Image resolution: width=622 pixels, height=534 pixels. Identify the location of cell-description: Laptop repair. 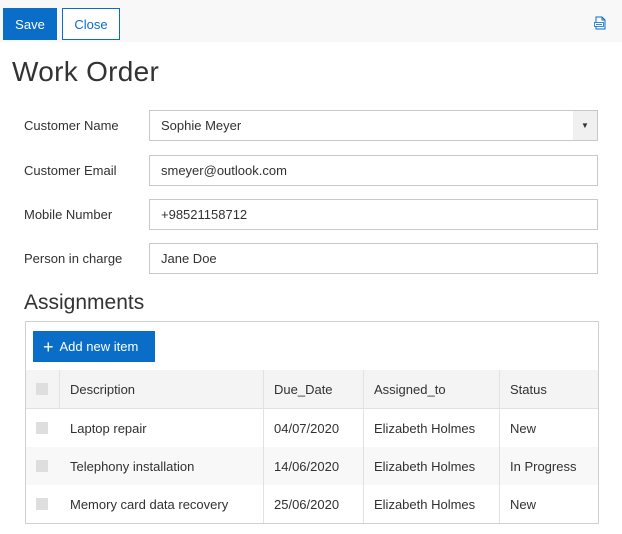
(108, 428).